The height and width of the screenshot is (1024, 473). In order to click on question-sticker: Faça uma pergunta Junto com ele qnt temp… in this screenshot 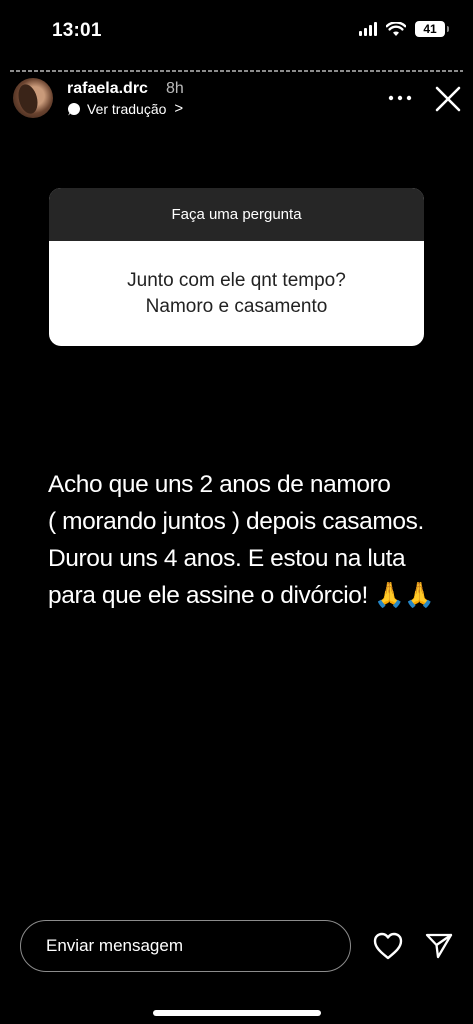, I will do `click(236, 267)`.